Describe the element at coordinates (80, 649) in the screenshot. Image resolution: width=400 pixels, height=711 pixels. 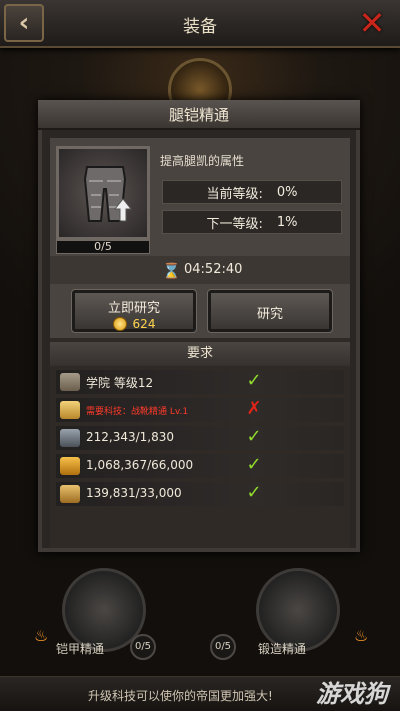
I see `tech-node-armor-label: 铠甲精通` at that location.